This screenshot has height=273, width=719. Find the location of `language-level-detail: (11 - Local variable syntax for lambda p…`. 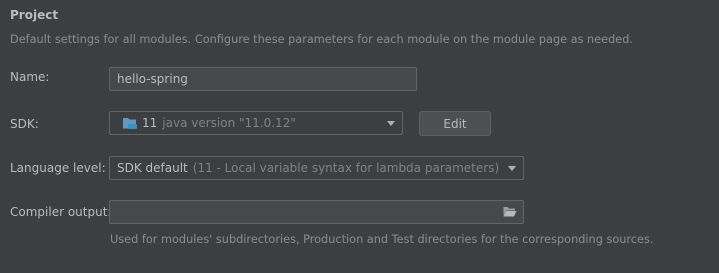

language-level-detail: (11 - Local variable syntax for lambda p… is located at coordinates (346, 168).